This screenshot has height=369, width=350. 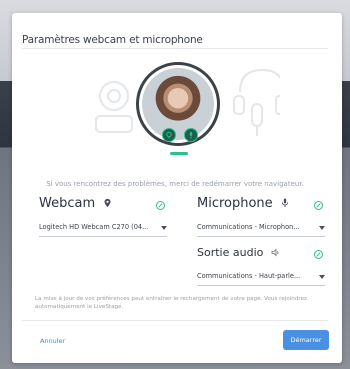 What do you see at coordinates (112, 40) in the screenshot?
I see `modal-title: Paramètres webcam et microphone` at bounding box center [112, 40].